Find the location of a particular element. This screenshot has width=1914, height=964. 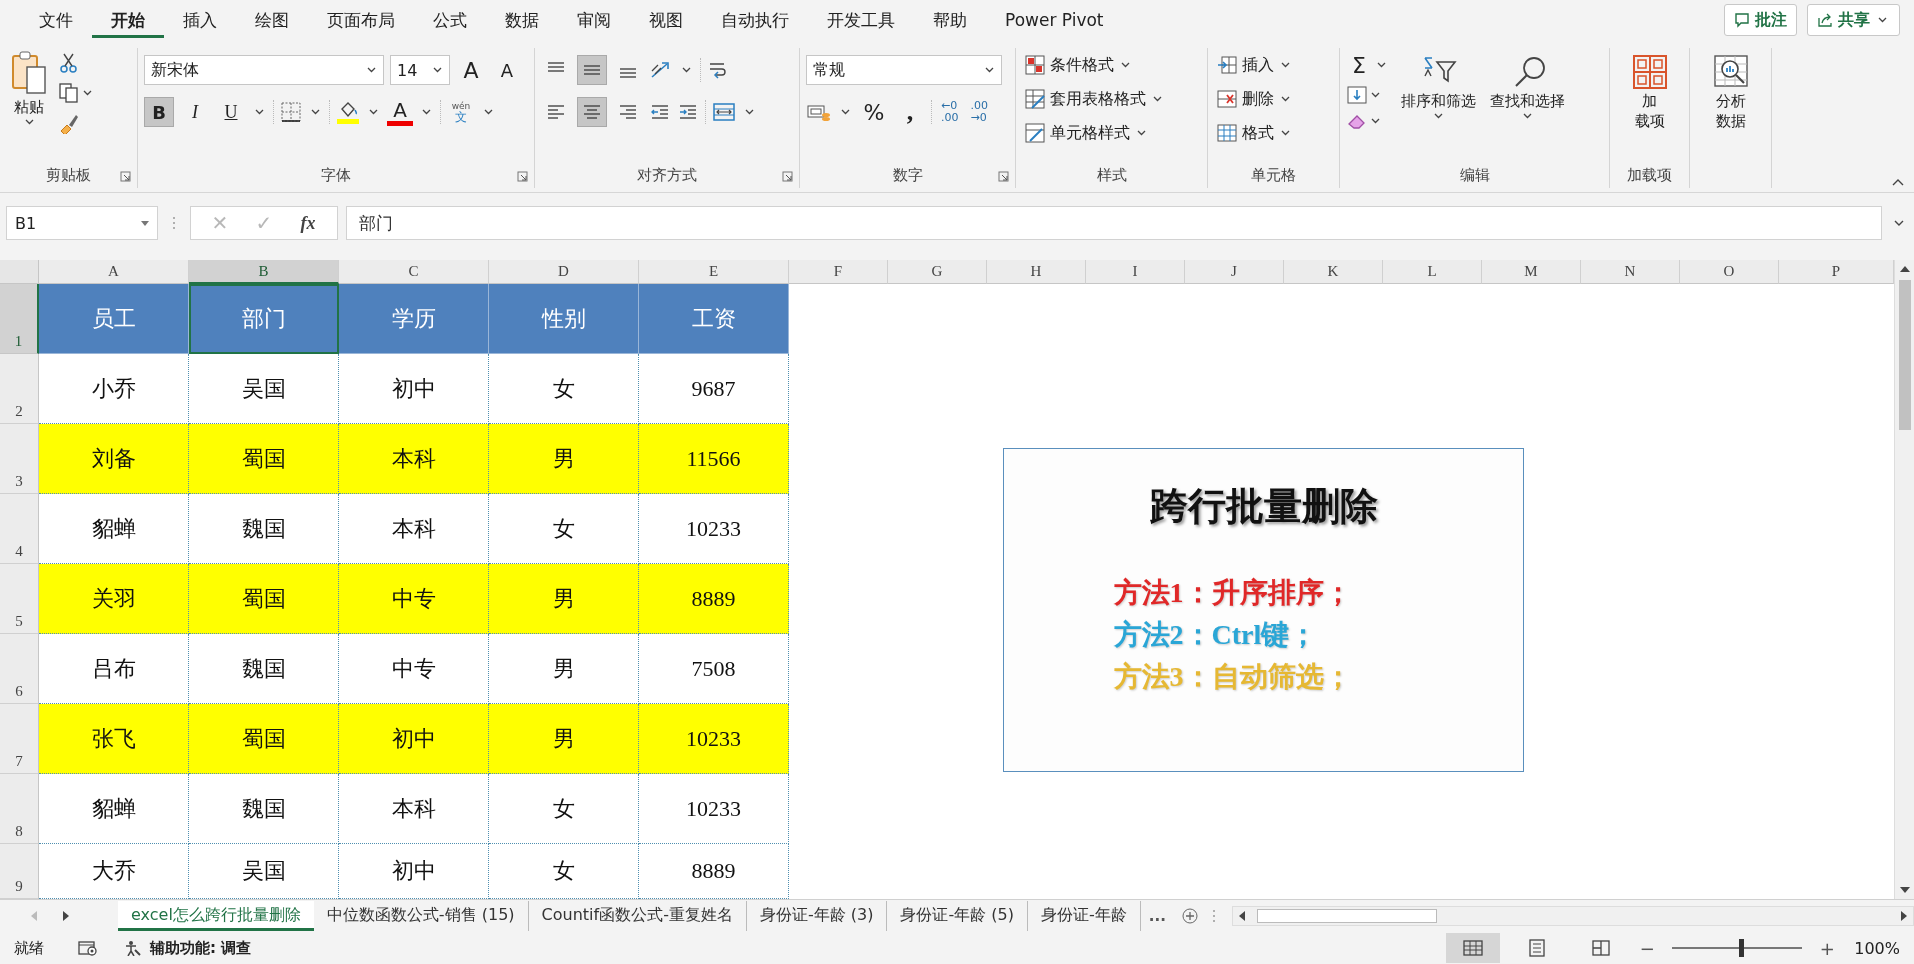

row-header: 4 is located at coordinates (19, 529).